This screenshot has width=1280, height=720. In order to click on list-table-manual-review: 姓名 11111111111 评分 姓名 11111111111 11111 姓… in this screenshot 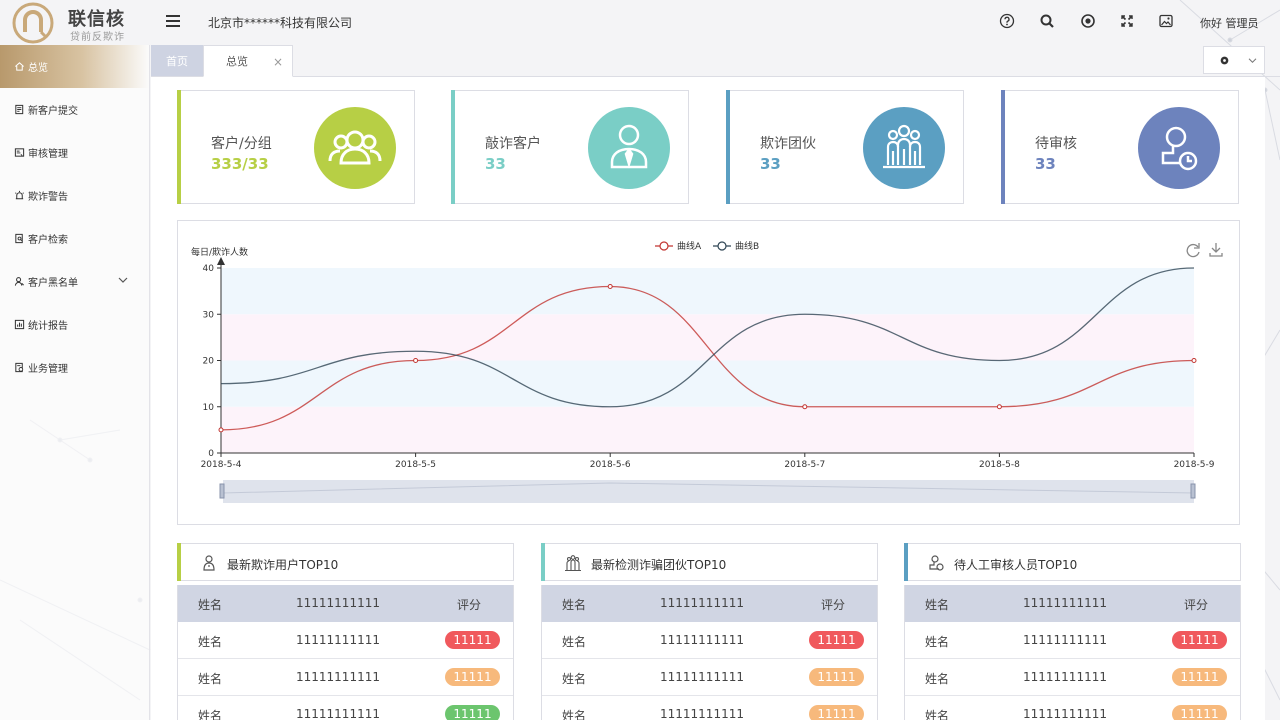, I will do `click(1072, 652)`.